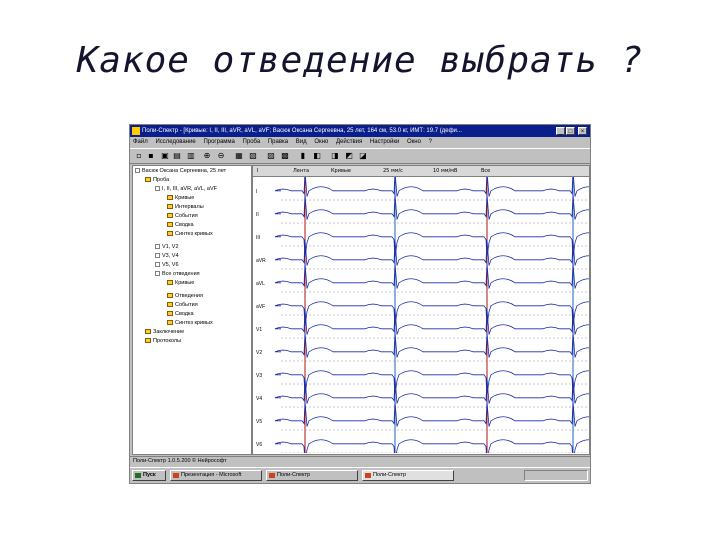 This screenshot has width=720, height=540. Describe the element at coordinates (349, 156) in the screenshot. I see `tile-icon: ◩` at that location.